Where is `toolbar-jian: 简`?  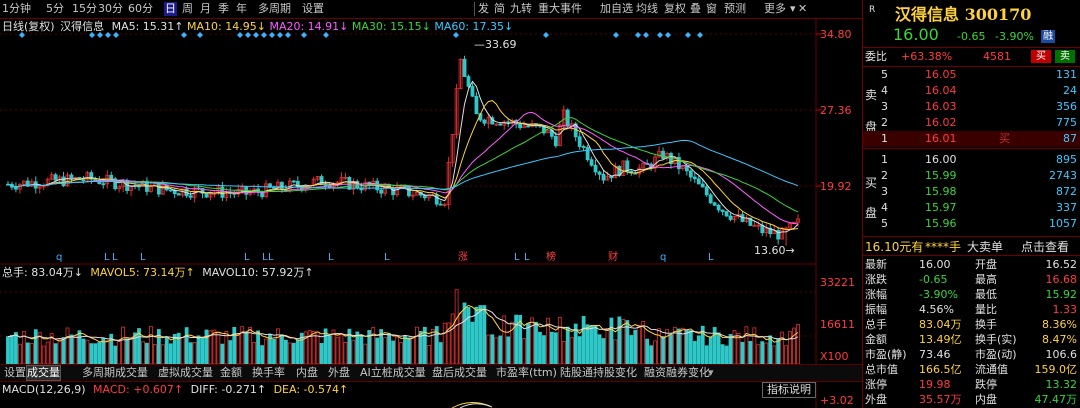
toolbar-jian: 简 is located at coordinates (499, 9).